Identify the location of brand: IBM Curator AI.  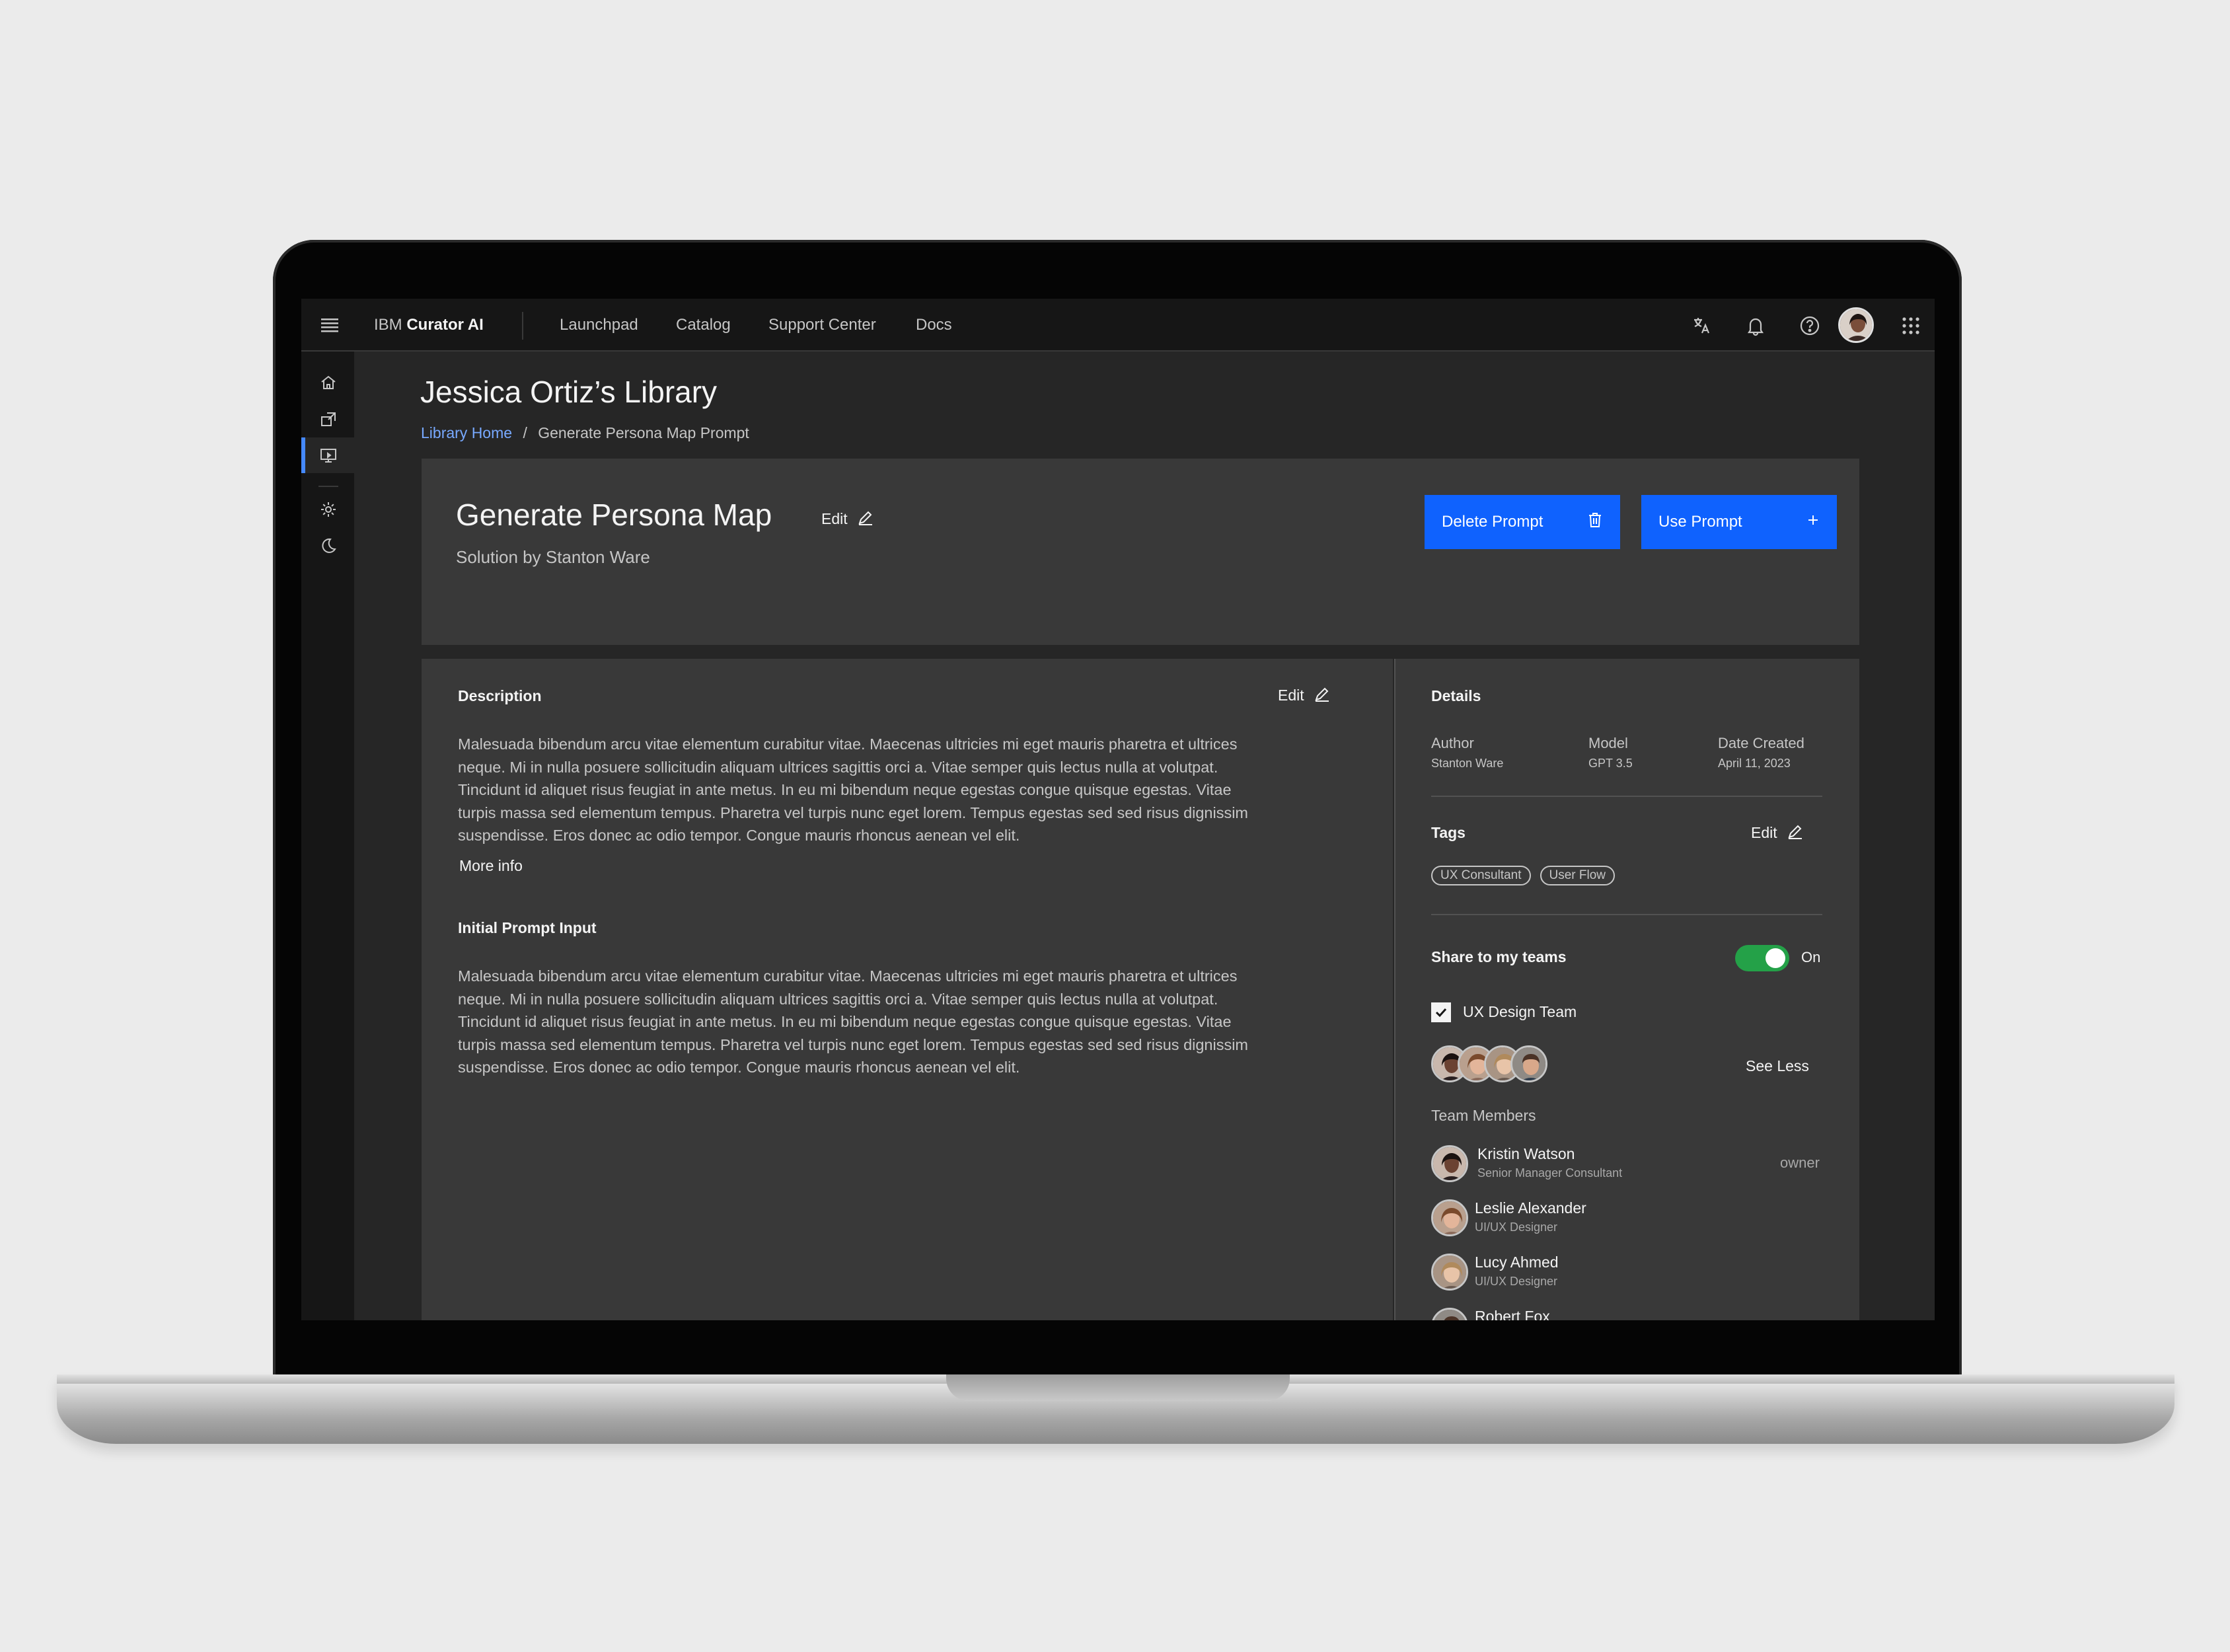
(429, 325).